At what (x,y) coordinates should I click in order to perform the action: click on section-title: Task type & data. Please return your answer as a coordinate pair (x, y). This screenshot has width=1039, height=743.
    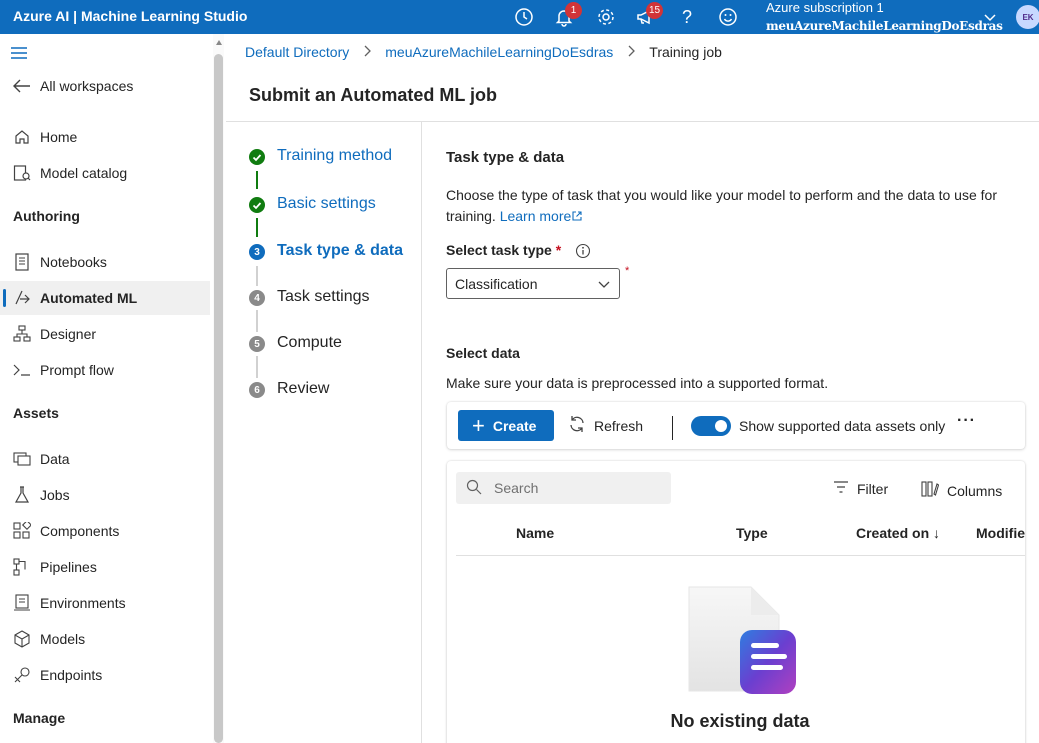
    Looking at the image, I should click on (505, 157).